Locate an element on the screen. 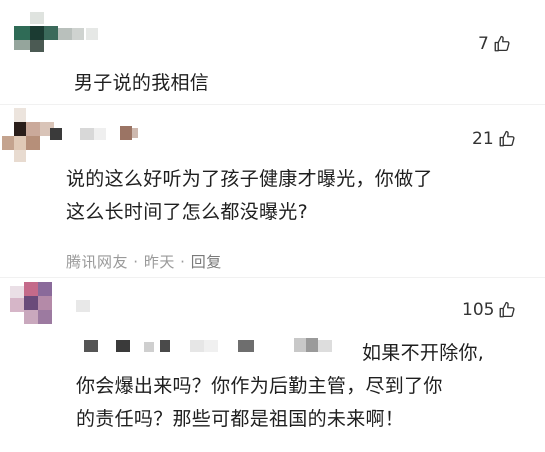 The height and width of the screenshot is (452, 545). like-count-3: 105 is located at coordinates (478, 310).